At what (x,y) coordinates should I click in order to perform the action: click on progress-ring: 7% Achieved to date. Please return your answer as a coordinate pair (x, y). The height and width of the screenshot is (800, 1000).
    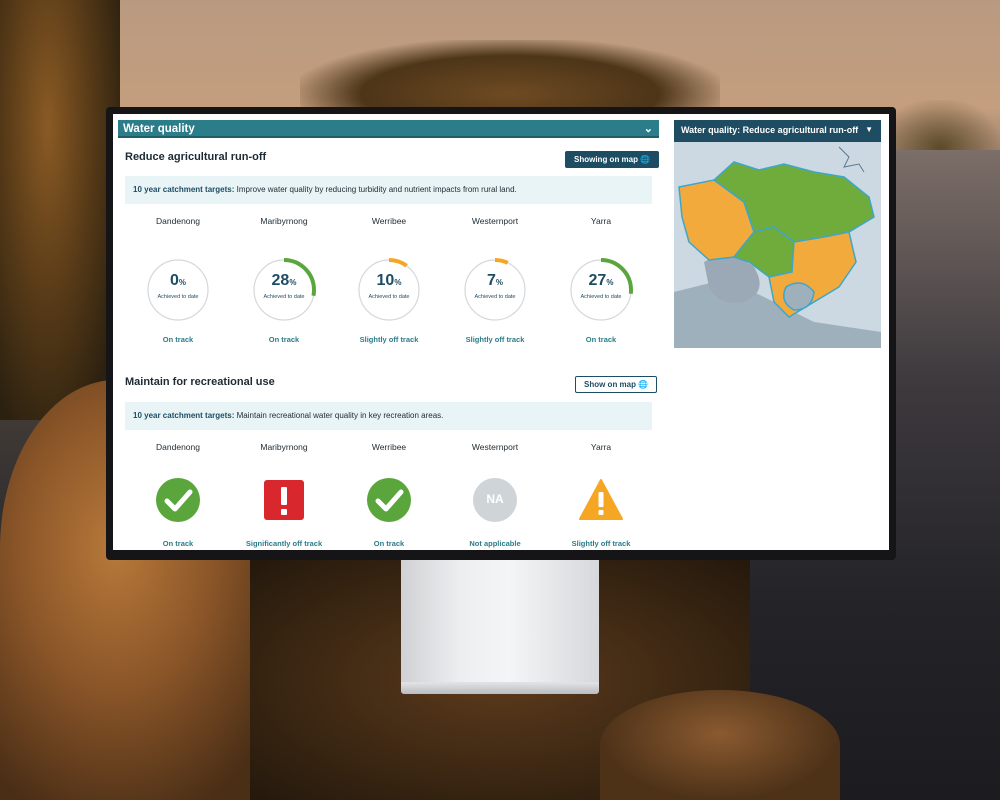
    Looking at the image, I should click on (495, 290).